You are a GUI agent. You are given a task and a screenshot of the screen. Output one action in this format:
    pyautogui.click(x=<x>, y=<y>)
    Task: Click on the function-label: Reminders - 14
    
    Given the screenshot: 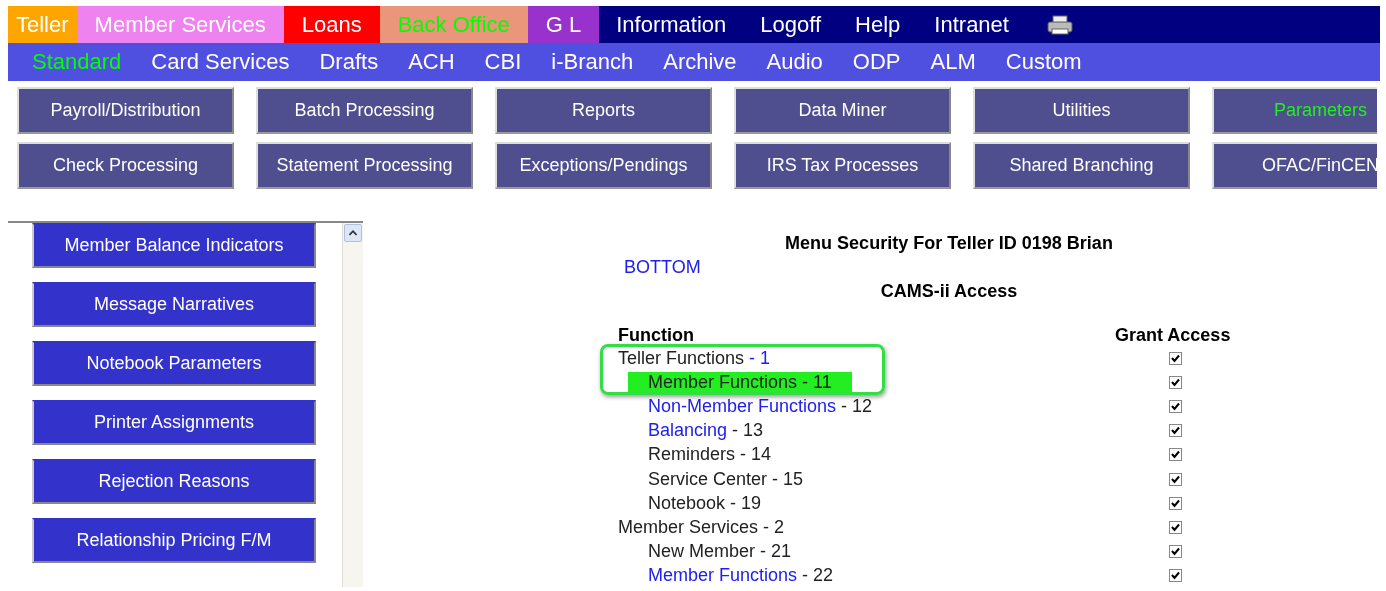 What is the action you would take?
    pyautogui.click(x=710, y=454)
    